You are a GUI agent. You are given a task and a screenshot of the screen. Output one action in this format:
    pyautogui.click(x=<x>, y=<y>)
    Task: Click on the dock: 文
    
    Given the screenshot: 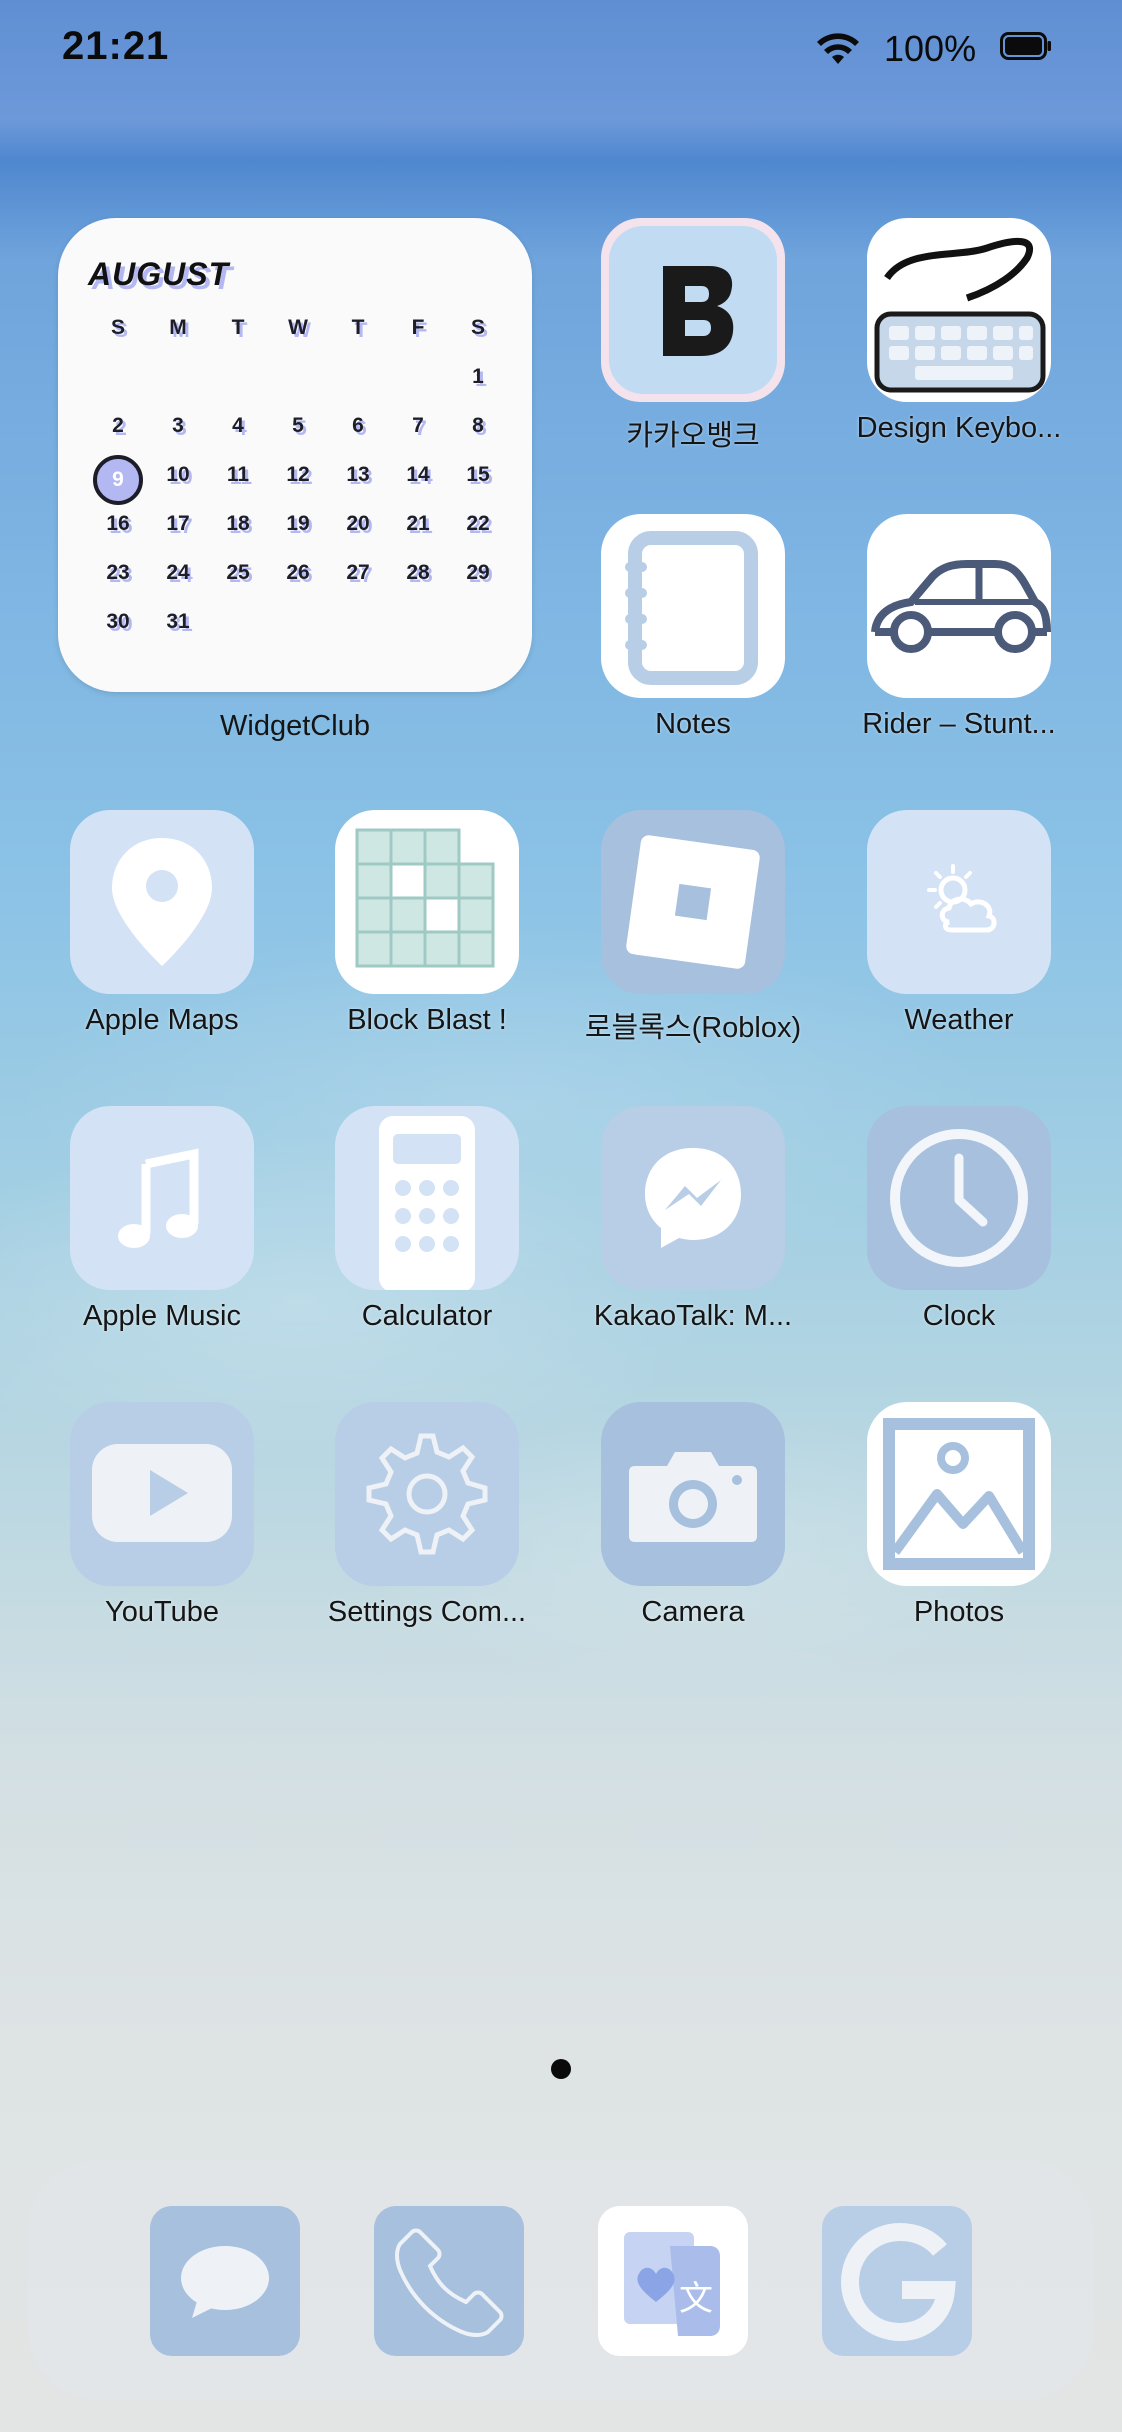 What is the action you would take?
    pyautogui.click(x=561, y=2280)
    